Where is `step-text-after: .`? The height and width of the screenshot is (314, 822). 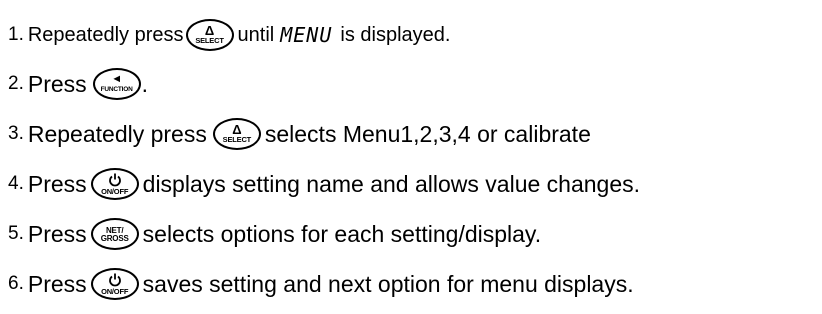
step-text-after: . is located at coordinates (145, 83).